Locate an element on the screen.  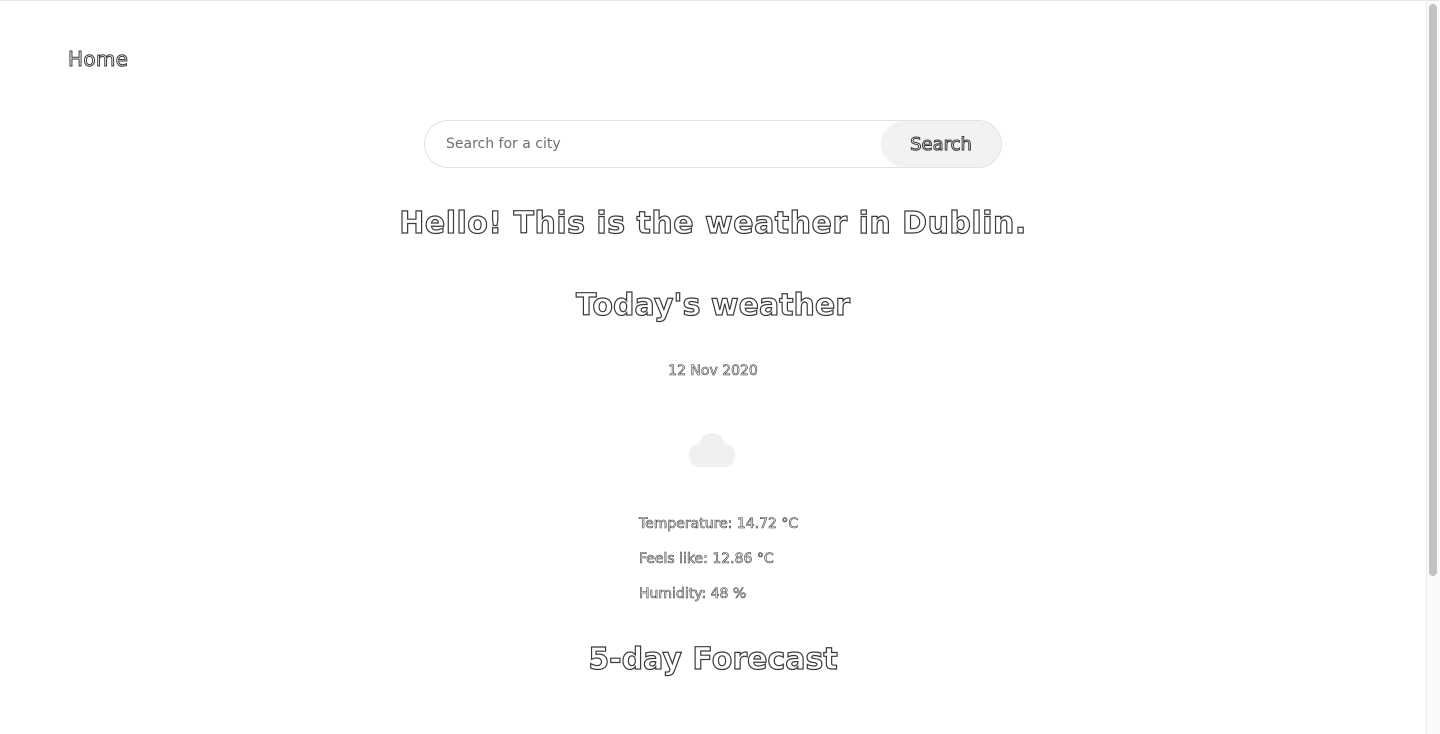
nav-home-link: Home is located at coordinates (97, 59).